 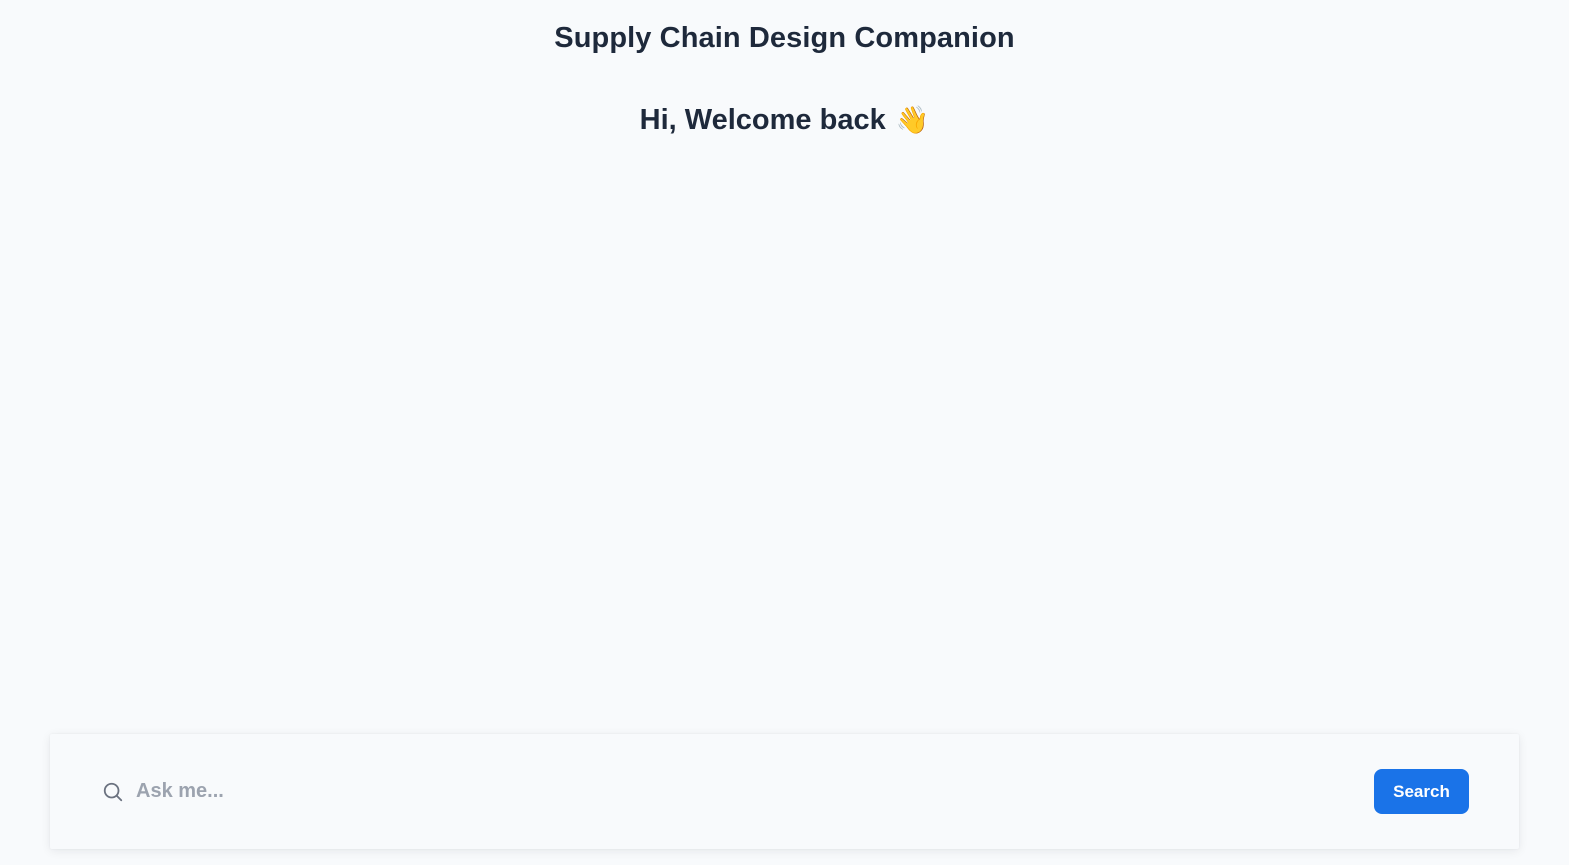 What do you see at coordinates (912, 120) in the screenshot?
I see `waving-hand-icon: 👋` at bounding box center [912, 120].